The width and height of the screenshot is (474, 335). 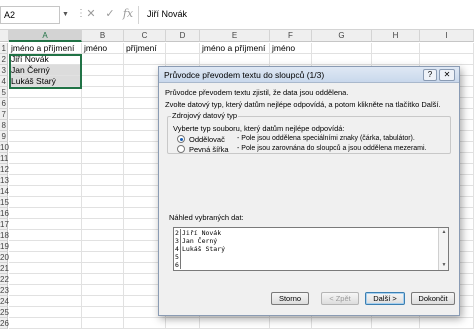 What do you see at coordinates (443, 249) in the screenshot?
I see `preview-vertical-scrollbar: ▲ ▼` at bounding box center [443, 249].